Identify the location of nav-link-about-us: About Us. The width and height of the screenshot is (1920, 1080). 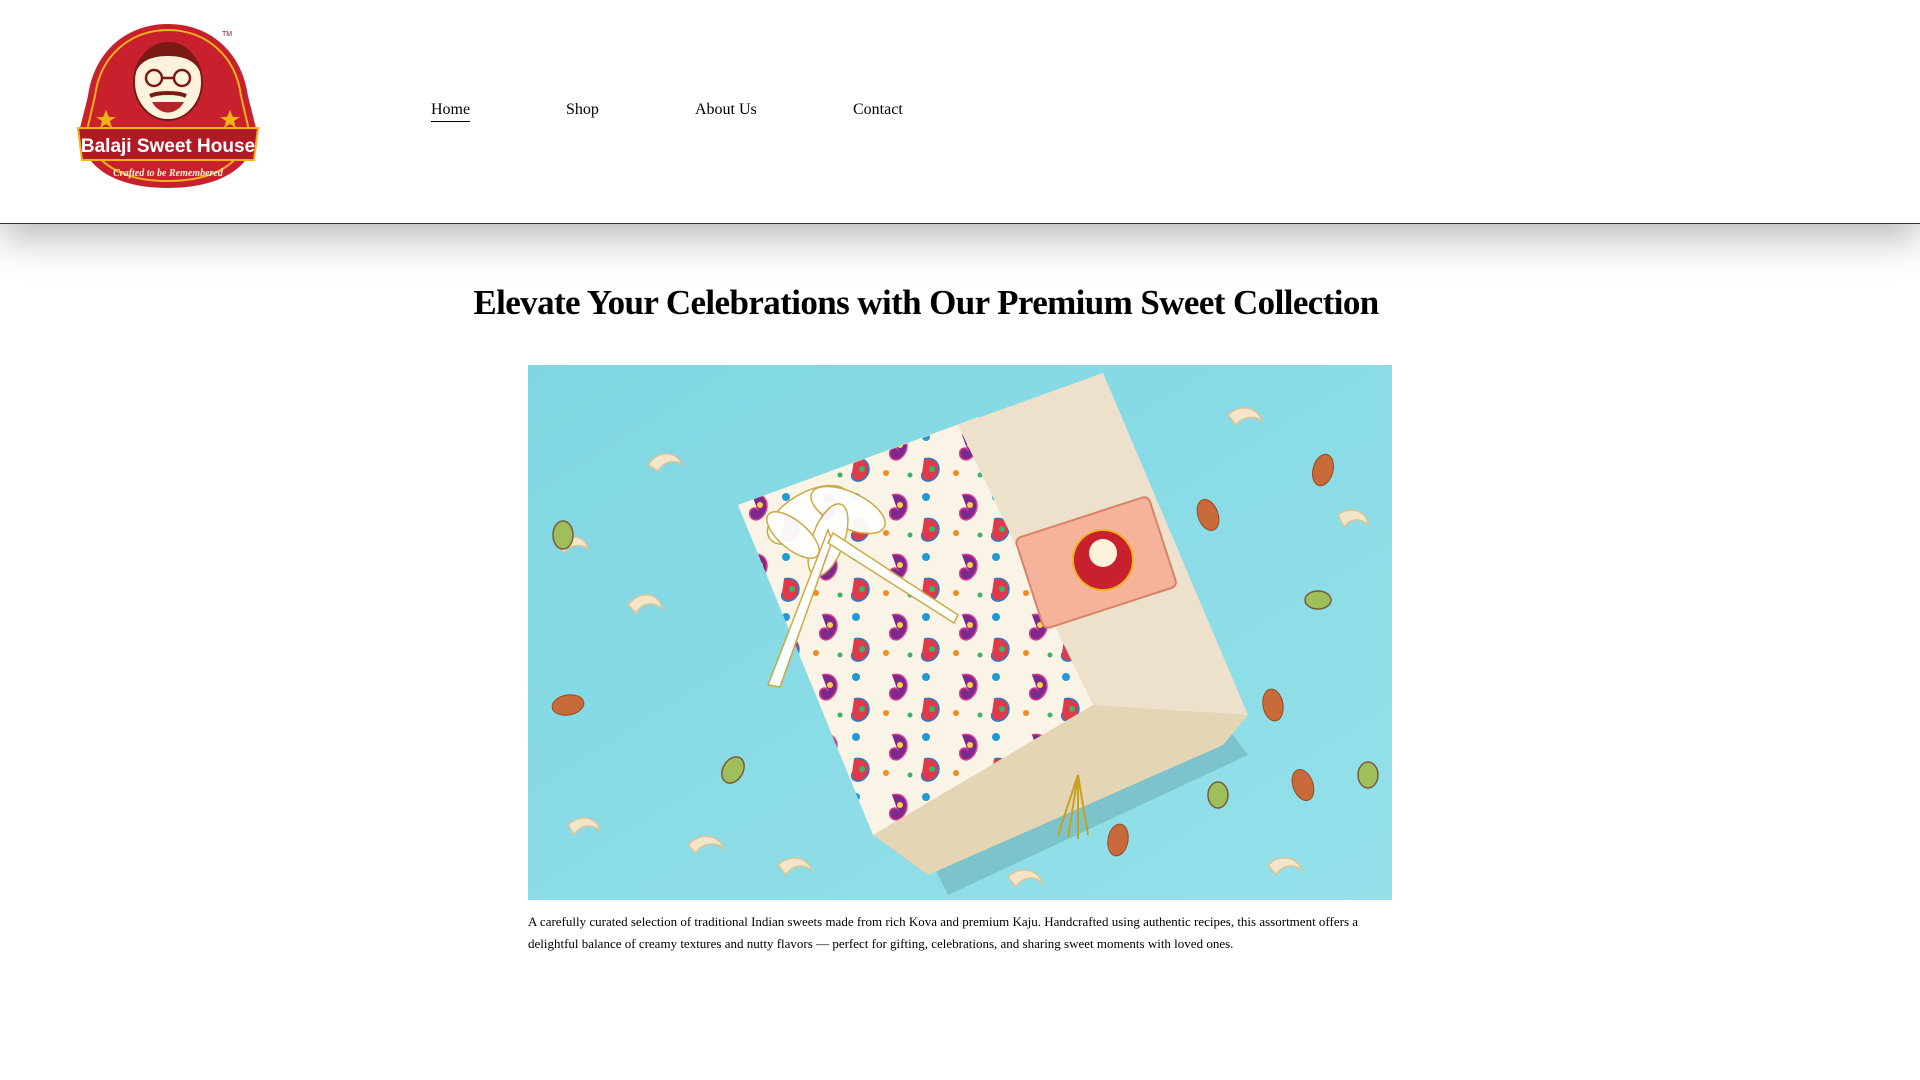
(726, 110).